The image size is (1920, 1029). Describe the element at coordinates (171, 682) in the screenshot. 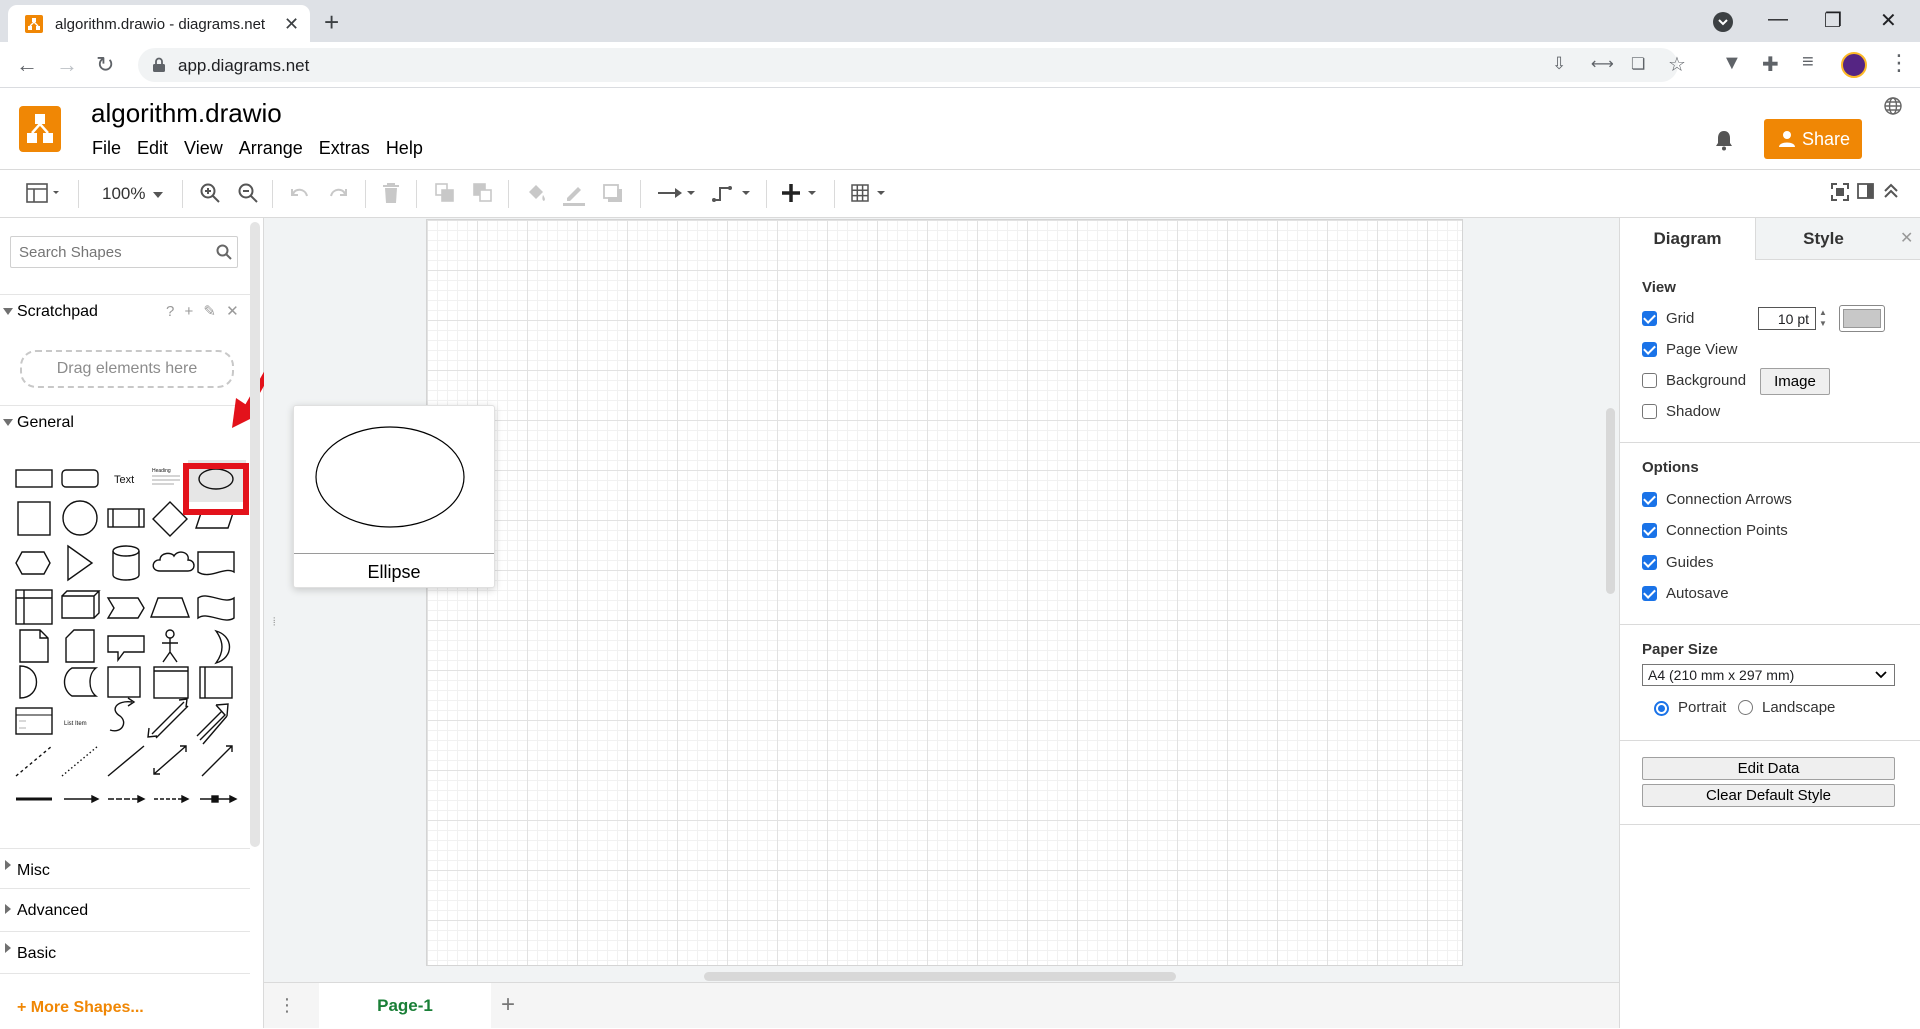

I see `shape-container` at that location.